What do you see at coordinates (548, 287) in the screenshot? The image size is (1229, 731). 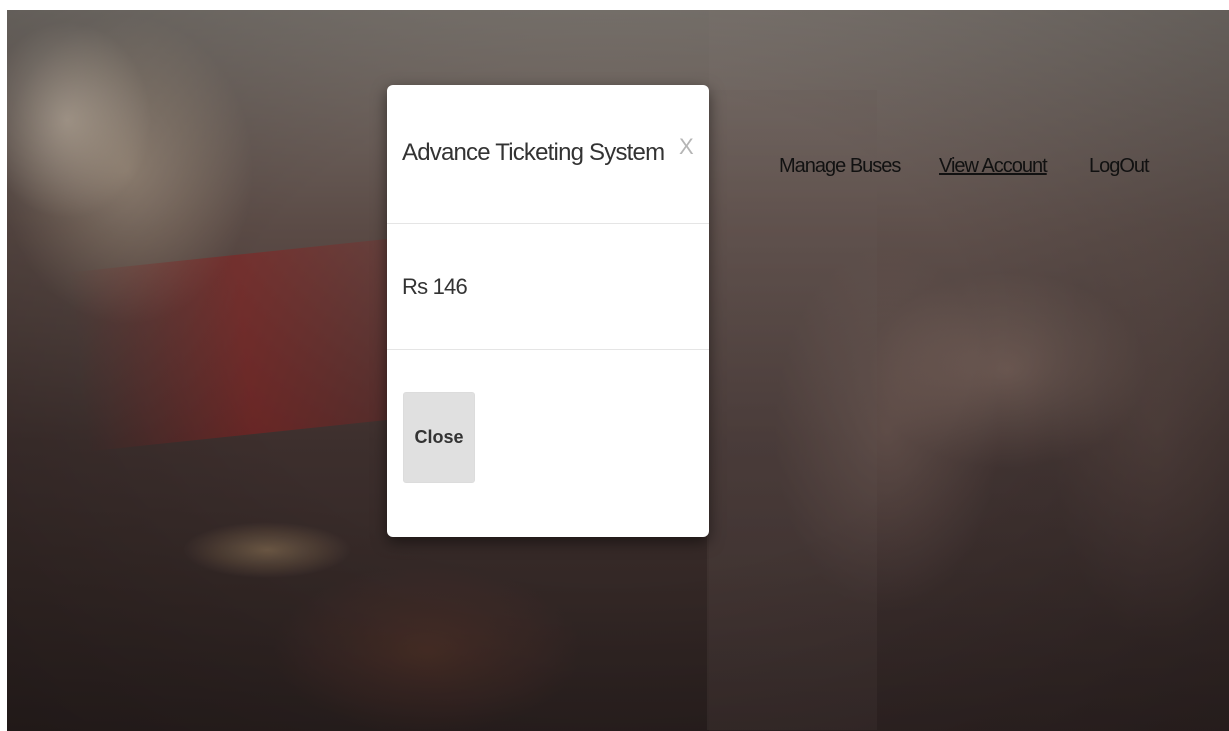 I see `modal-body: Rs 146` at bounding box center [548, 287].